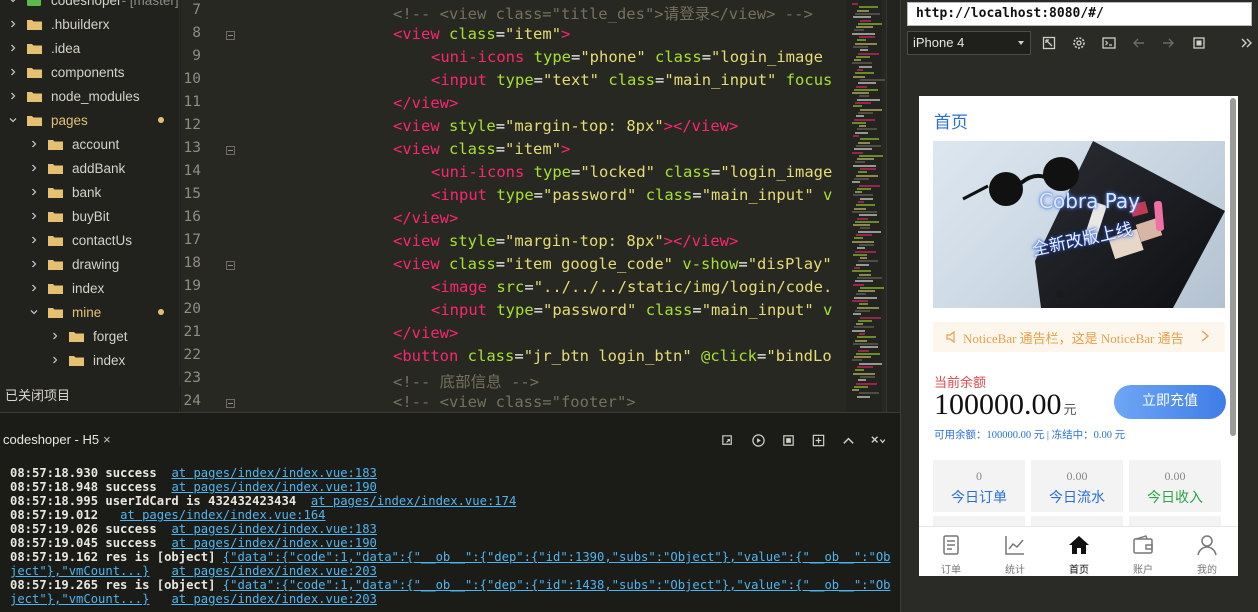 The width and height of the screenshot is (1258, 612). Describe the element at coordinates (1079, 551) in the screenshot. I see `tab-home: 首页` at that location.